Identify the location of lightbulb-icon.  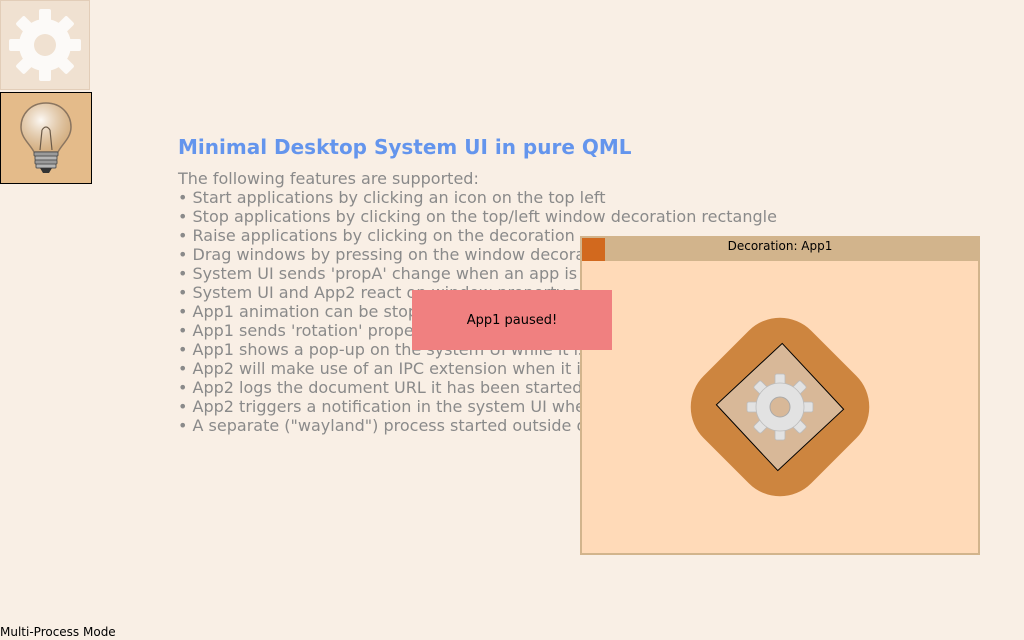
(46, 137).